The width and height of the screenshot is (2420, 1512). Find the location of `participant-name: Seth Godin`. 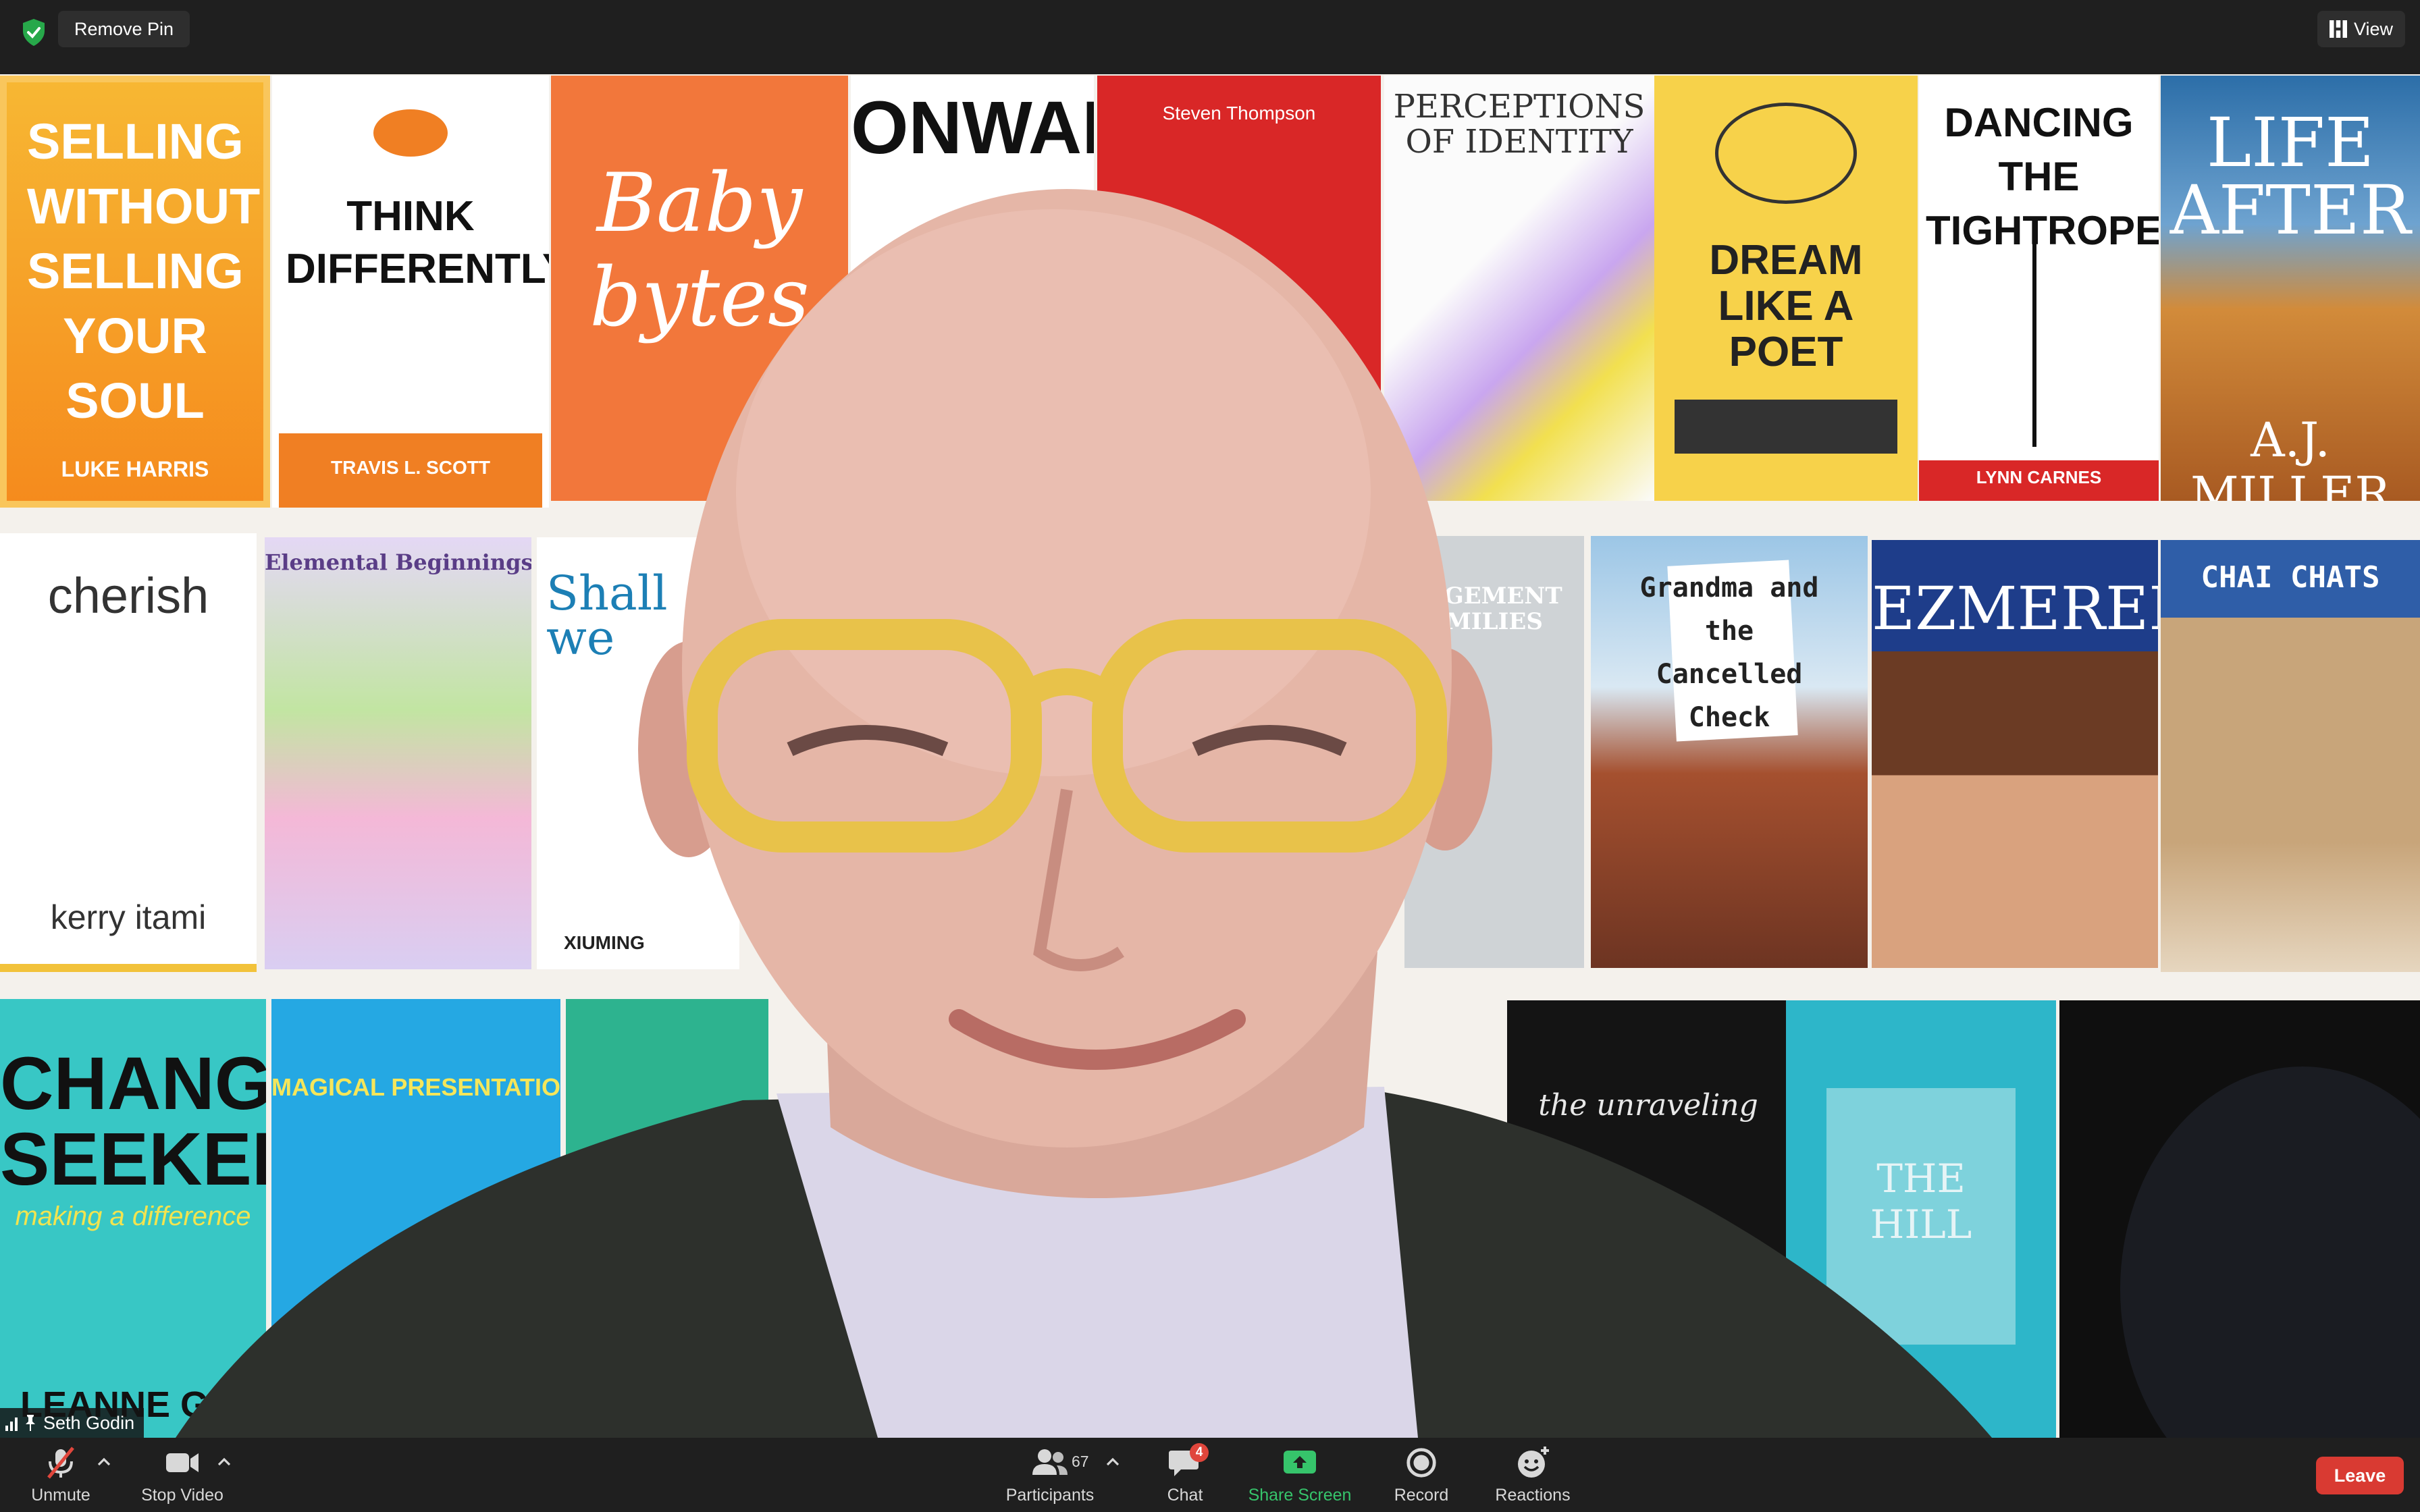

participant-name: Seth Godin is located at coordinates (89, 1422).